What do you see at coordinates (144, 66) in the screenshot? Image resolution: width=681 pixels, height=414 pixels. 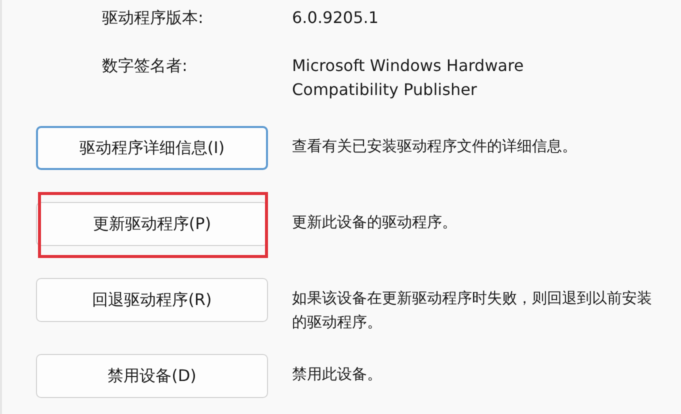 I see `property-label: 数字签名者:` at bounding box center [144, 66].